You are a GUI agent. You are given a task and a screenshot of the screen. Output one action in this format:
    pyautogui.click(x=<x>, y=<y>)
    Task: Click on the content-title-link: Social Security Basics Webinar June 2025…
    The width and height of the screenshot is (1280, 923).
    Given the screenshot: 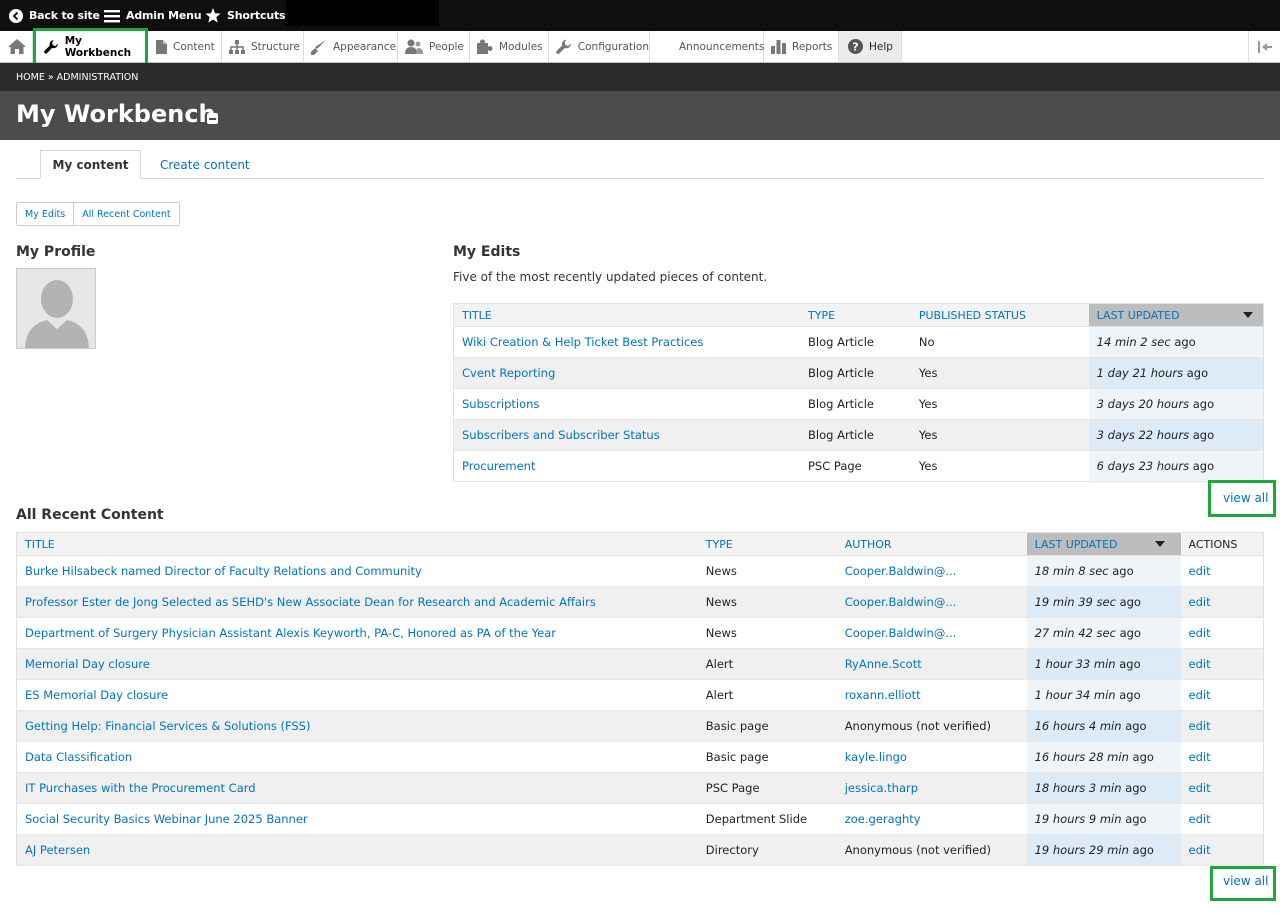 What is the action you would take?
    pyautogui.click(x=166, y=819)
    